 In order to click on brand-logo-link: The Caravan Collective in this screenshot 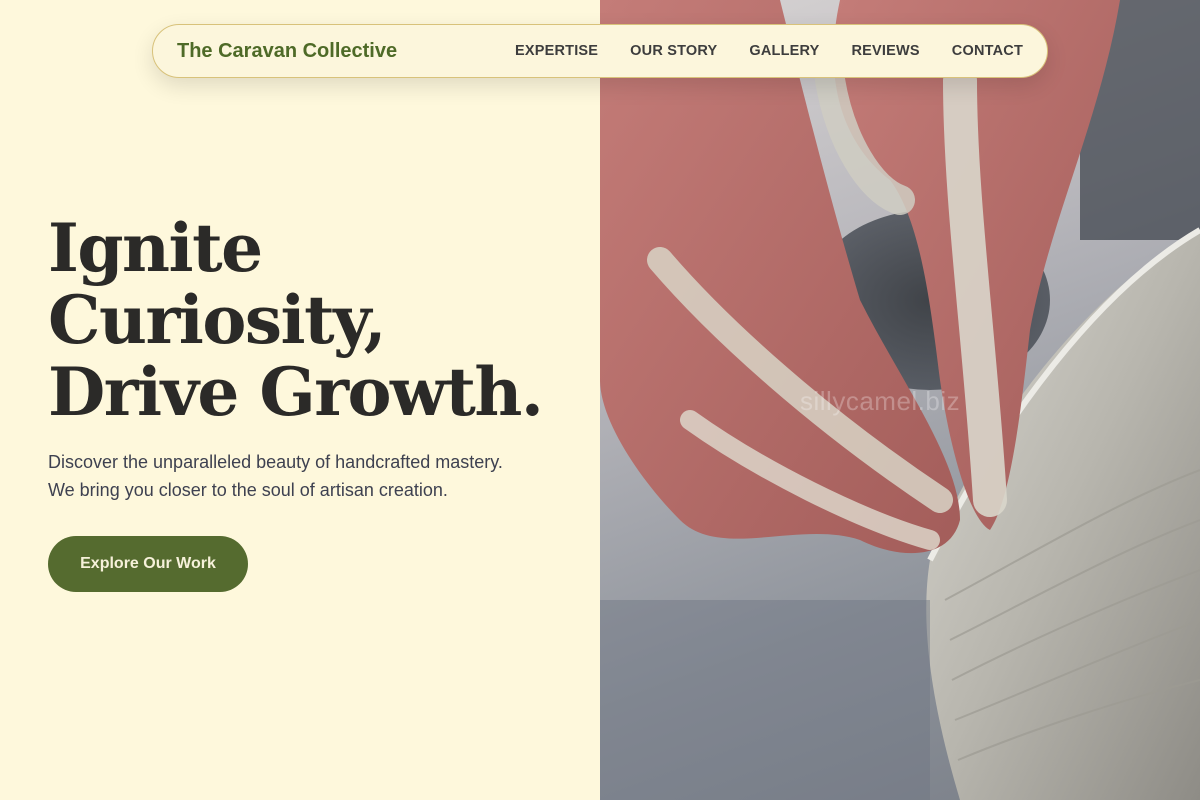, I will do `click(287, 51)`.